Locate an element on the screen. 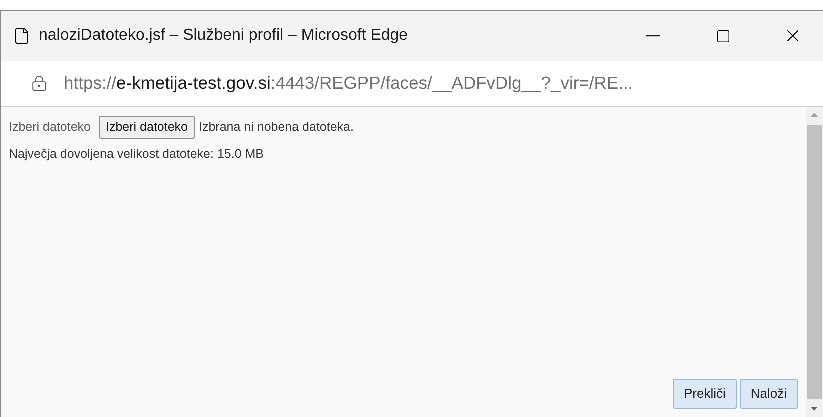  field-label: Izberi datoteko is located at coordinates (50, 127).